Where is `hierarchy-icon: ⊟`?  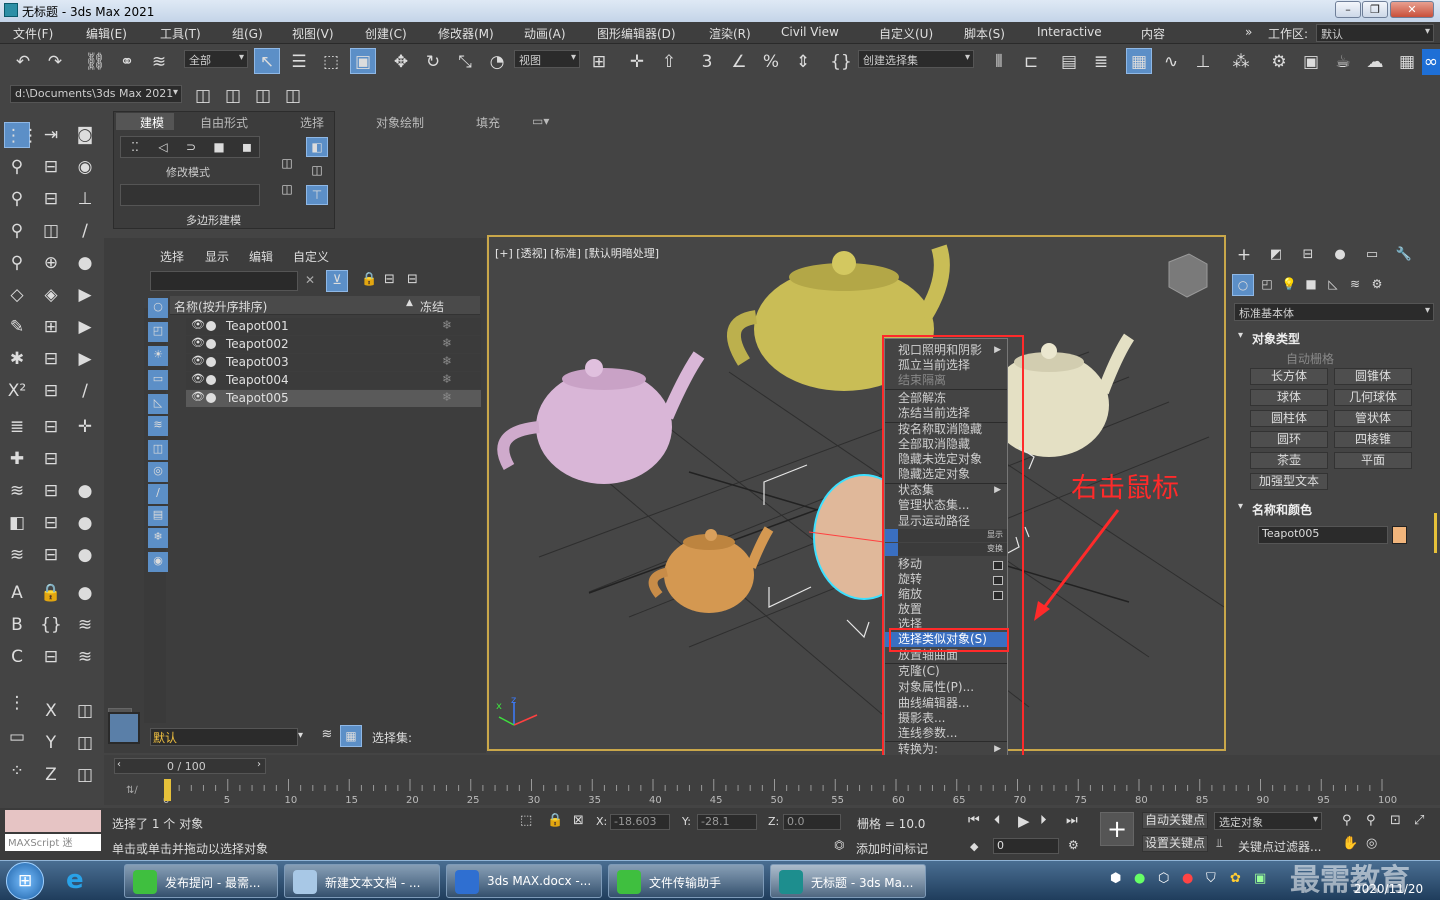 hierarchy-icon: ⊟ is located at coordinates (389, 279).